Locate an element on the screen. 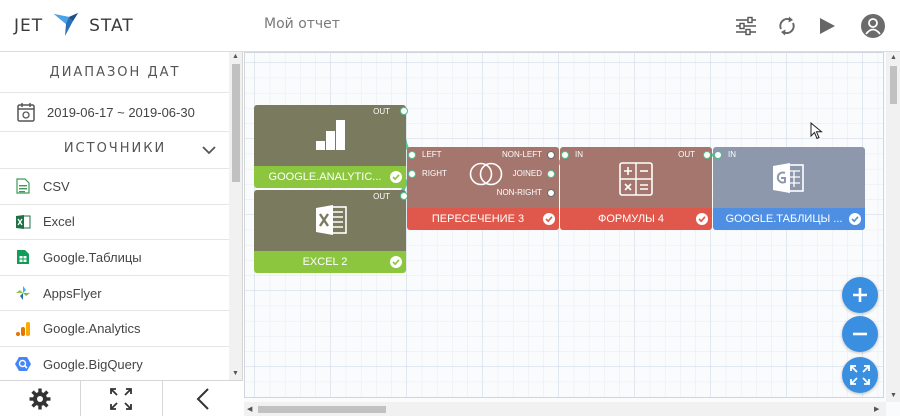 Image resolution: width=900 pixels, height=416 pixels. source-item-excel: Excel is located at coordinates (115, 221).